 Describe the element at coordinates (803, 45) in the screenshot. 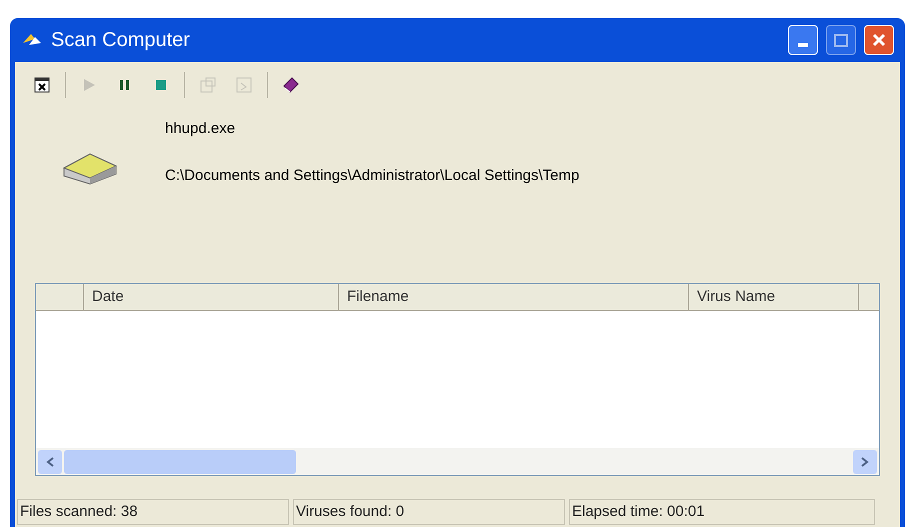

I see `minimize-icon` at that location.